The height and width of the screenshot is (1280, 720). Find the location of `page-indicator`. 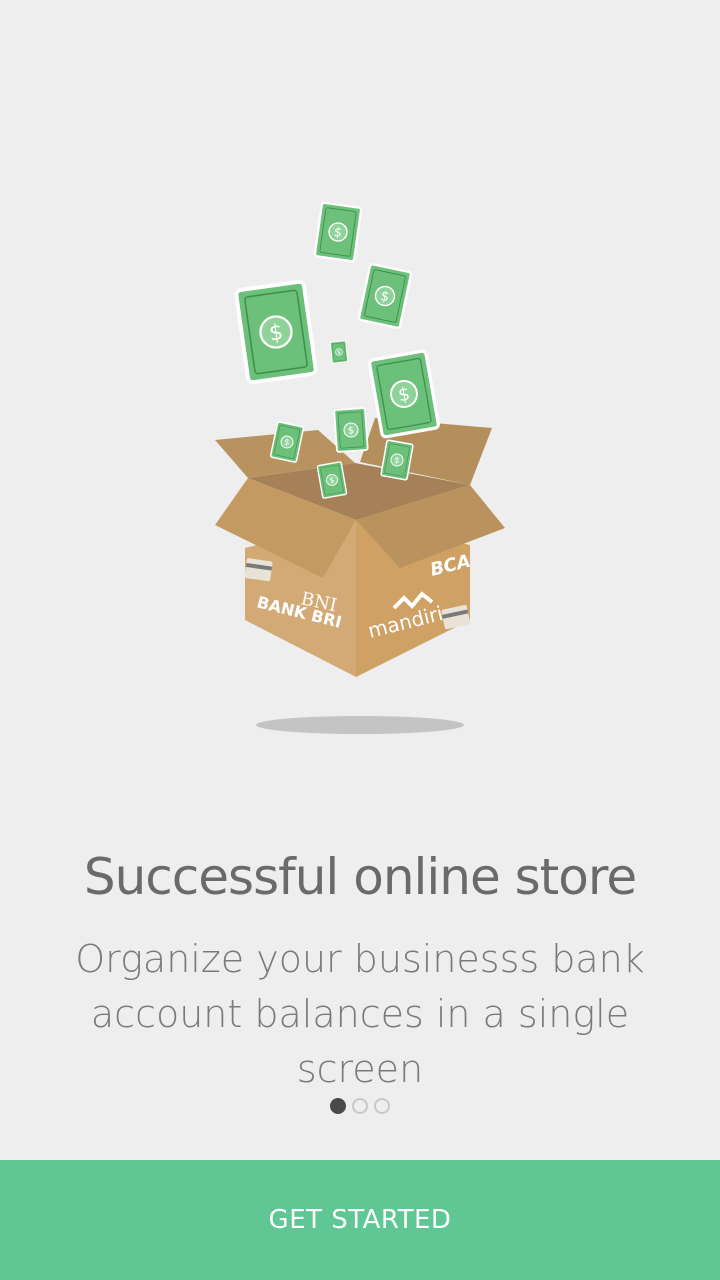

page-indicator is located at coordinates (360, 1106).